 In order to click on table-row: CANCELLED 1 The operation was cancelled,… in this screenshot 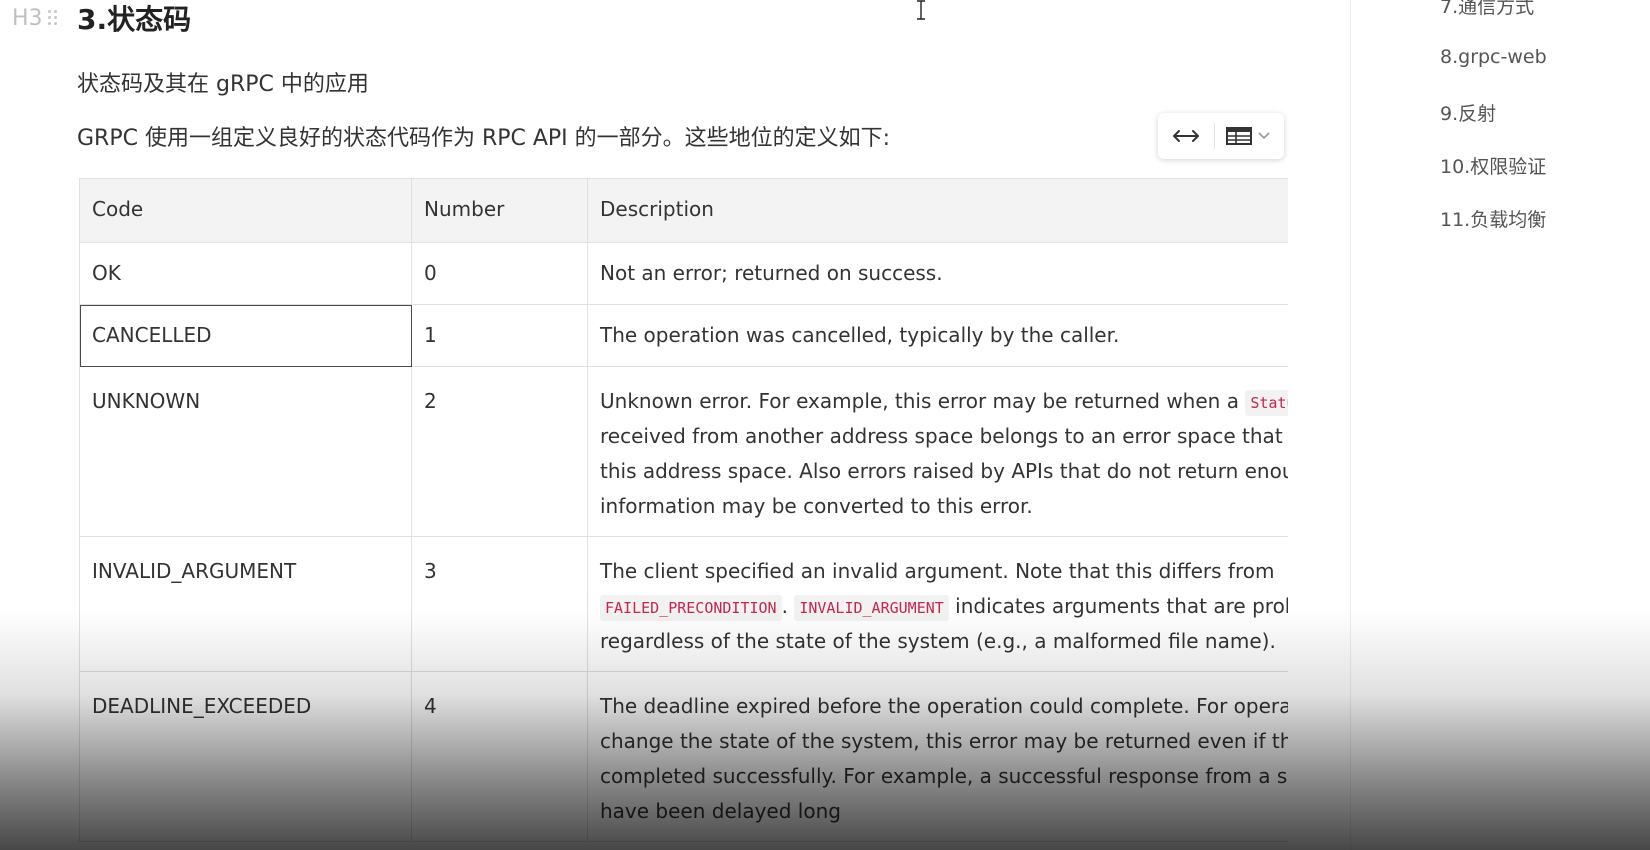, I will do `click(683, 335)`.